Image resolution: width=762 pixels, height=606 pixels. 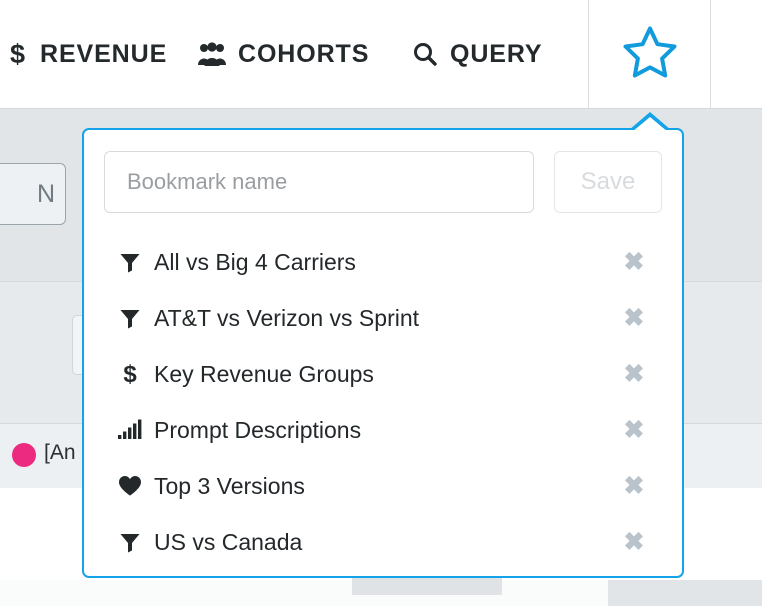 I want to click on background-left-button: N, so click(x=33, y=194).